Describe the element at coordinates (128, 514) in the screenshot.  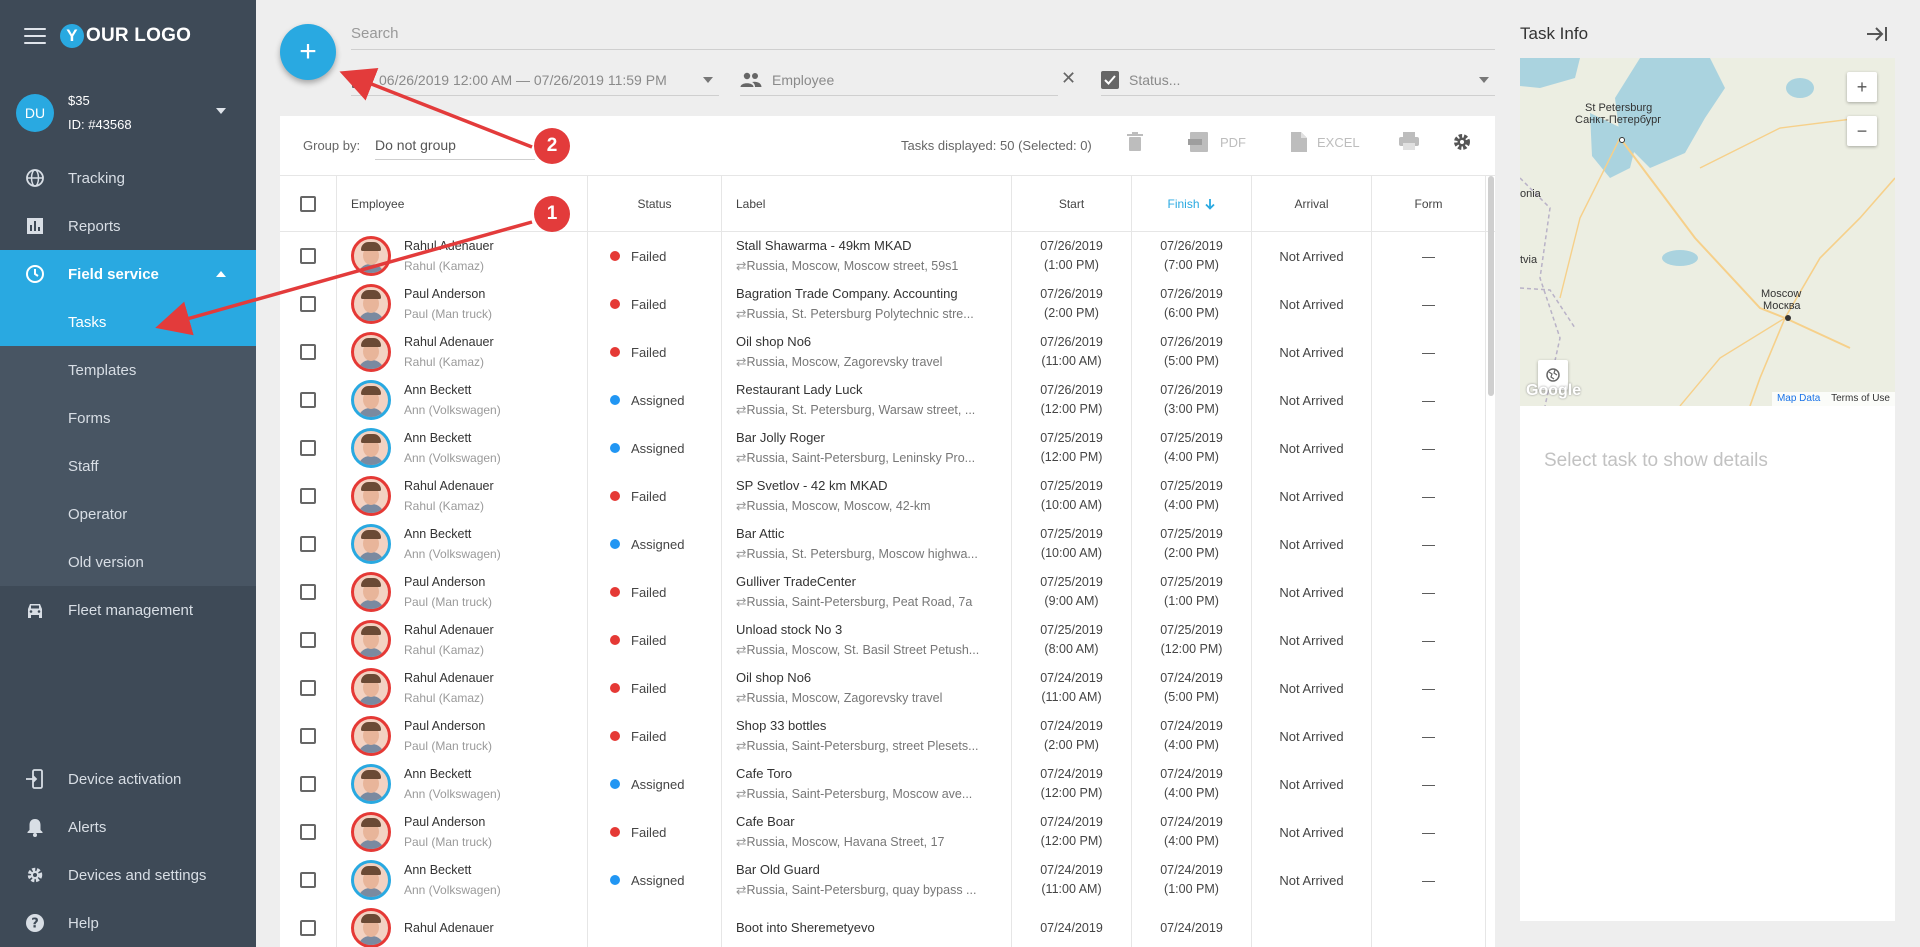
I see `subnav-item-operator: Operator` at that location.